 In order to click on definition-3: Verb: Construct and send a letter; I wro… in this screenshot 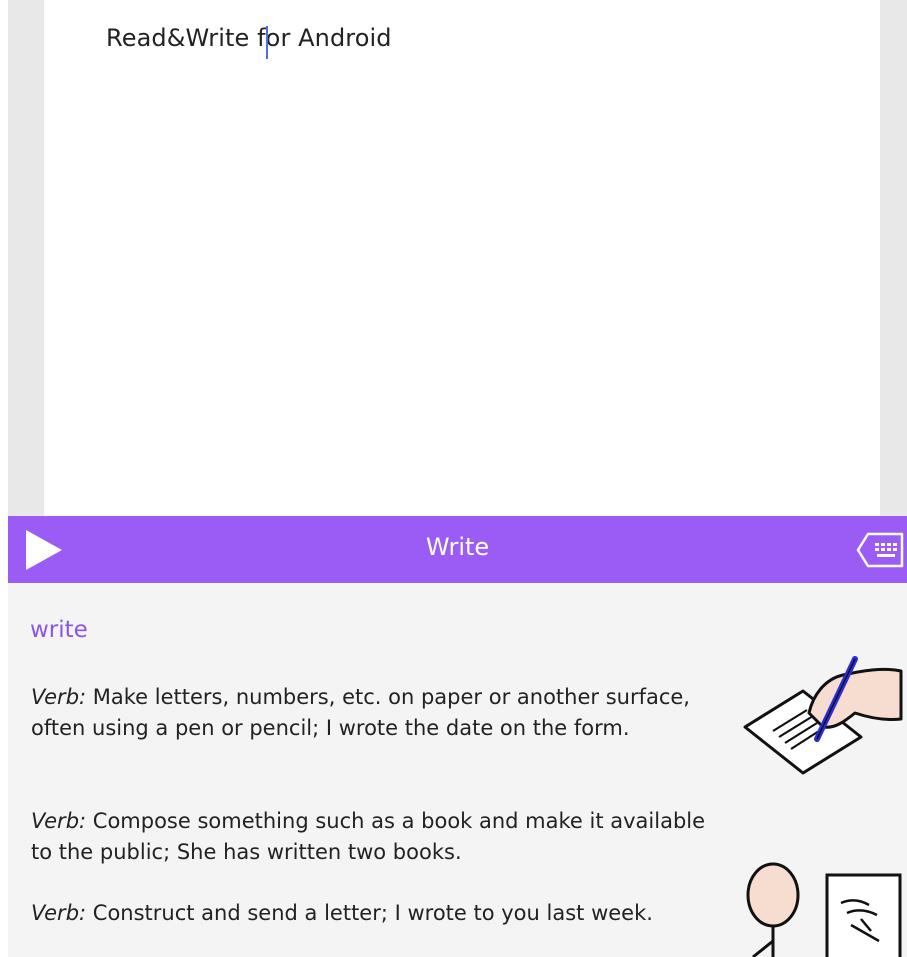, I will do `click(376, 913)`.